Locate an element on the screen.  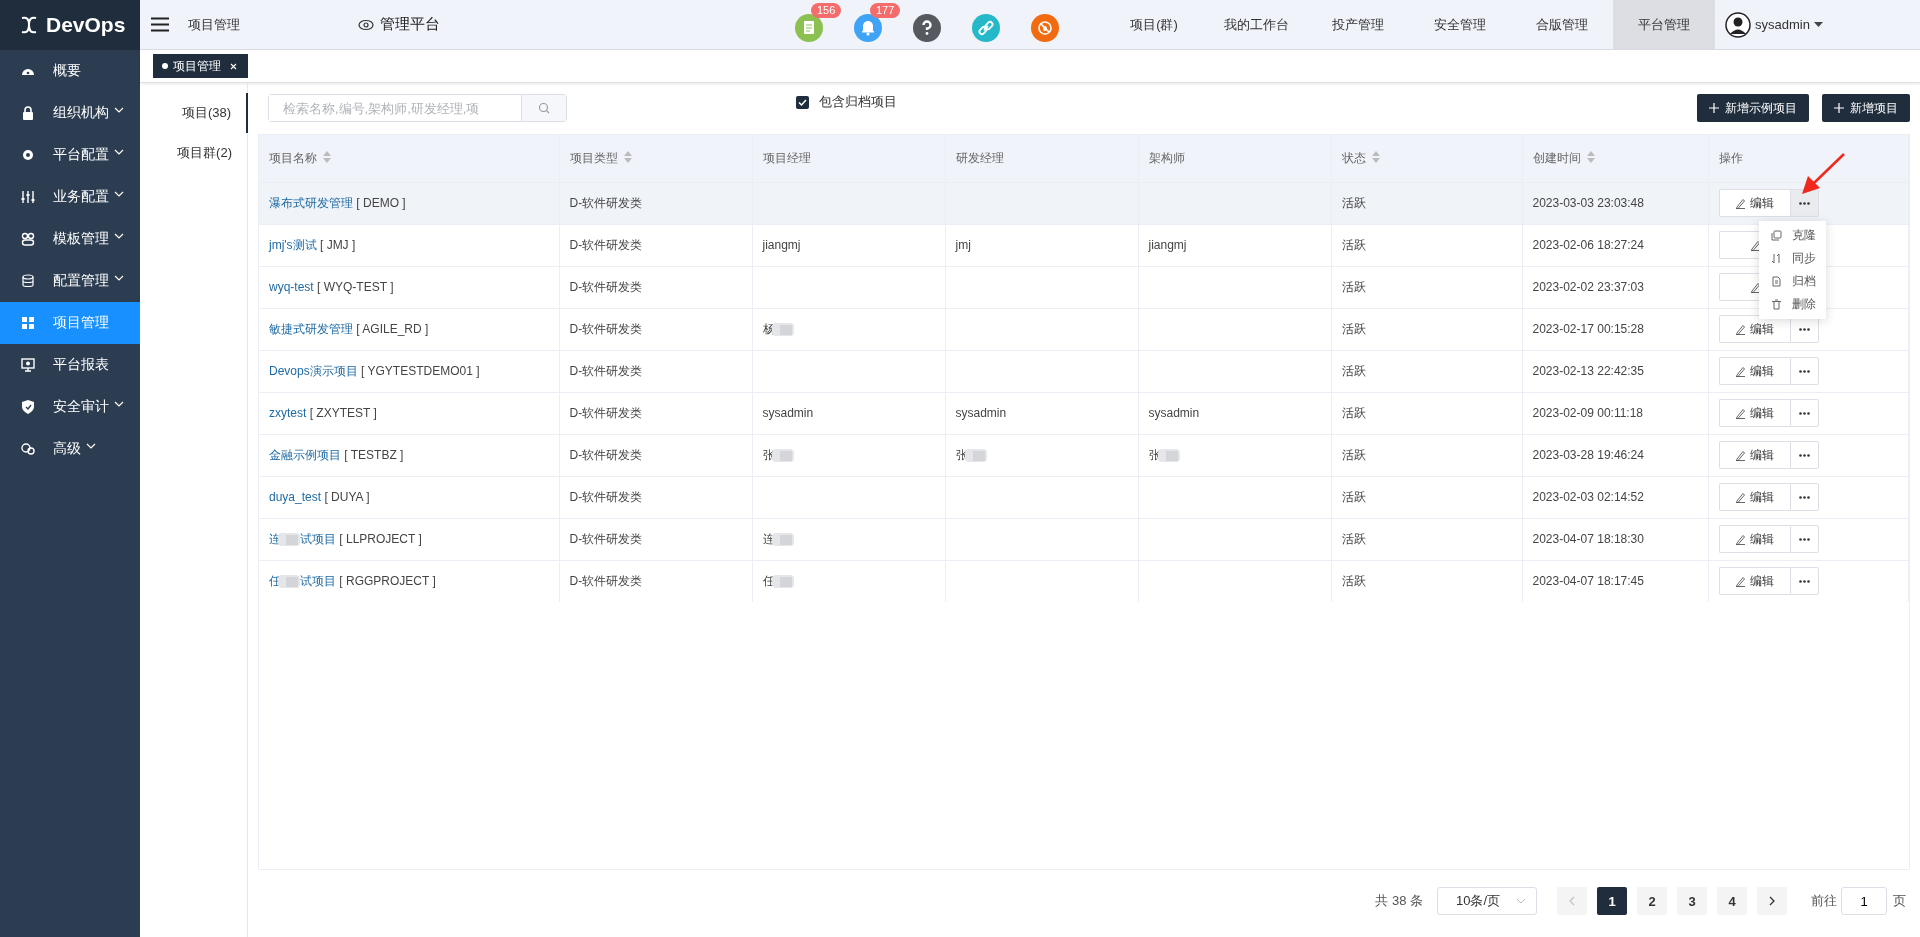
project-code: [ TESTBZ ] is located at coordinates (373, 454).